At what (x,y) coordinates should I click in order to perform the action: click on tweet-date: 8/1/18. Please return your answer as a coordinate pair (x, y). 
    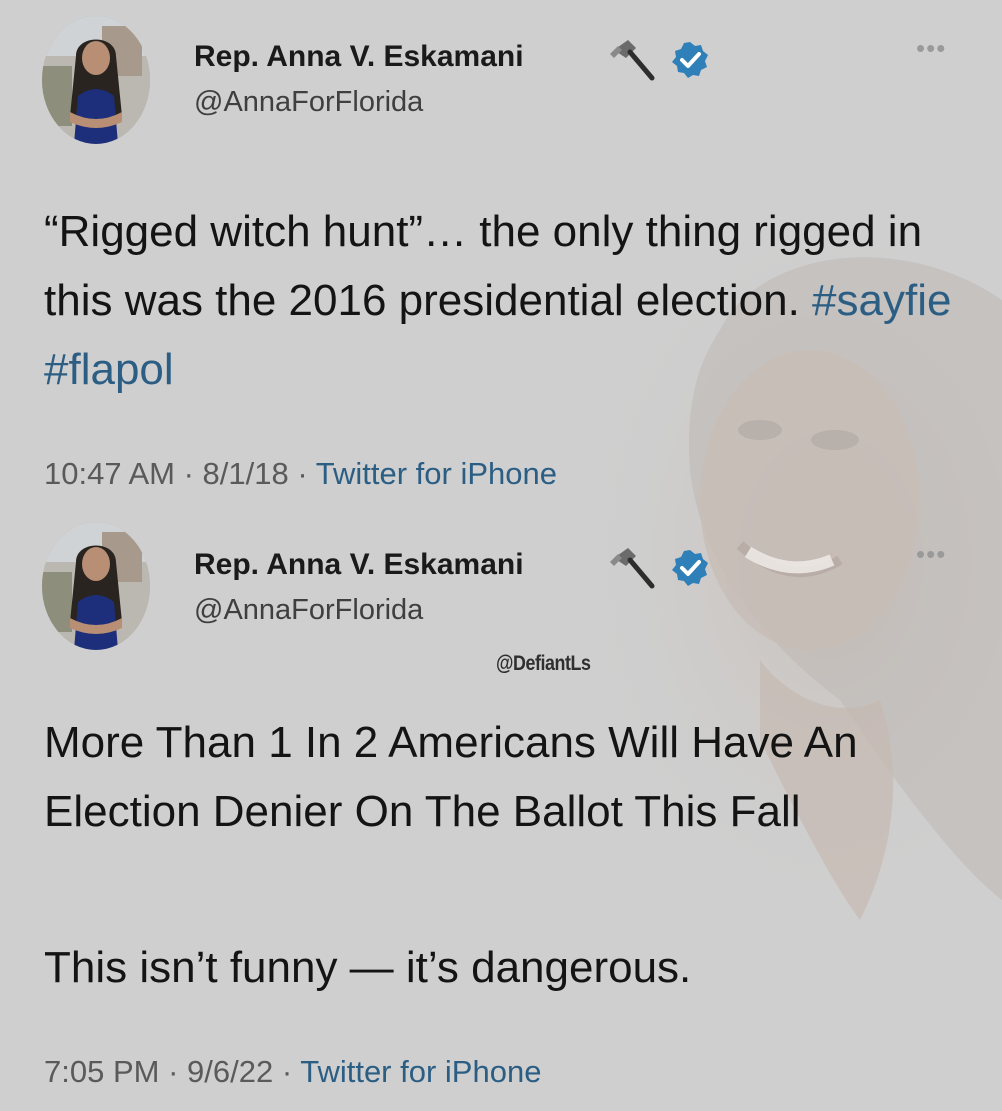
    Looking at the image, I should click on (246, 473).